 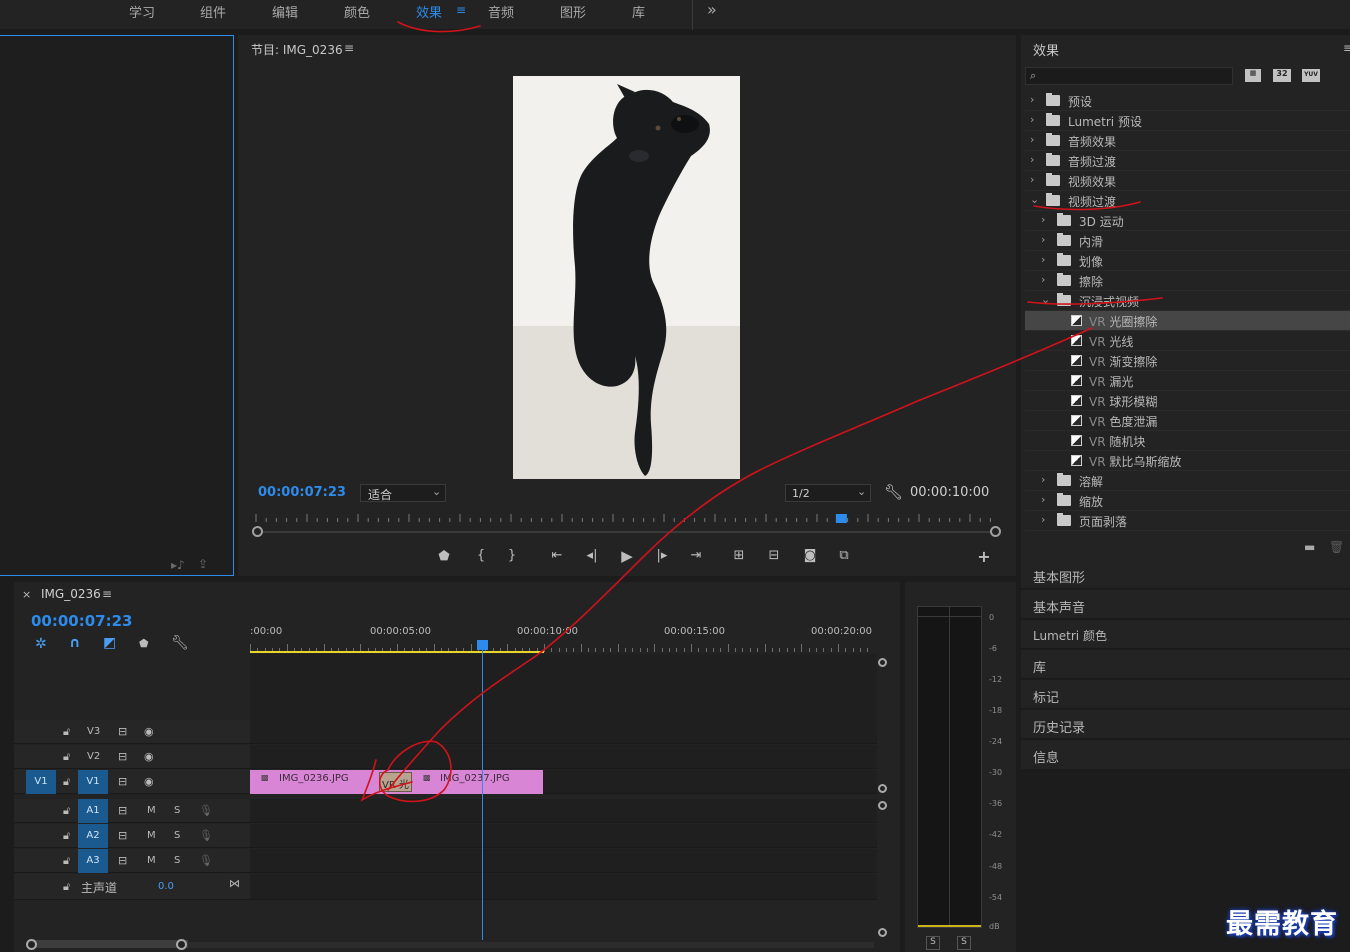 I want to click on workspace-tab-audio: 音频, so click(x=501, y=11).